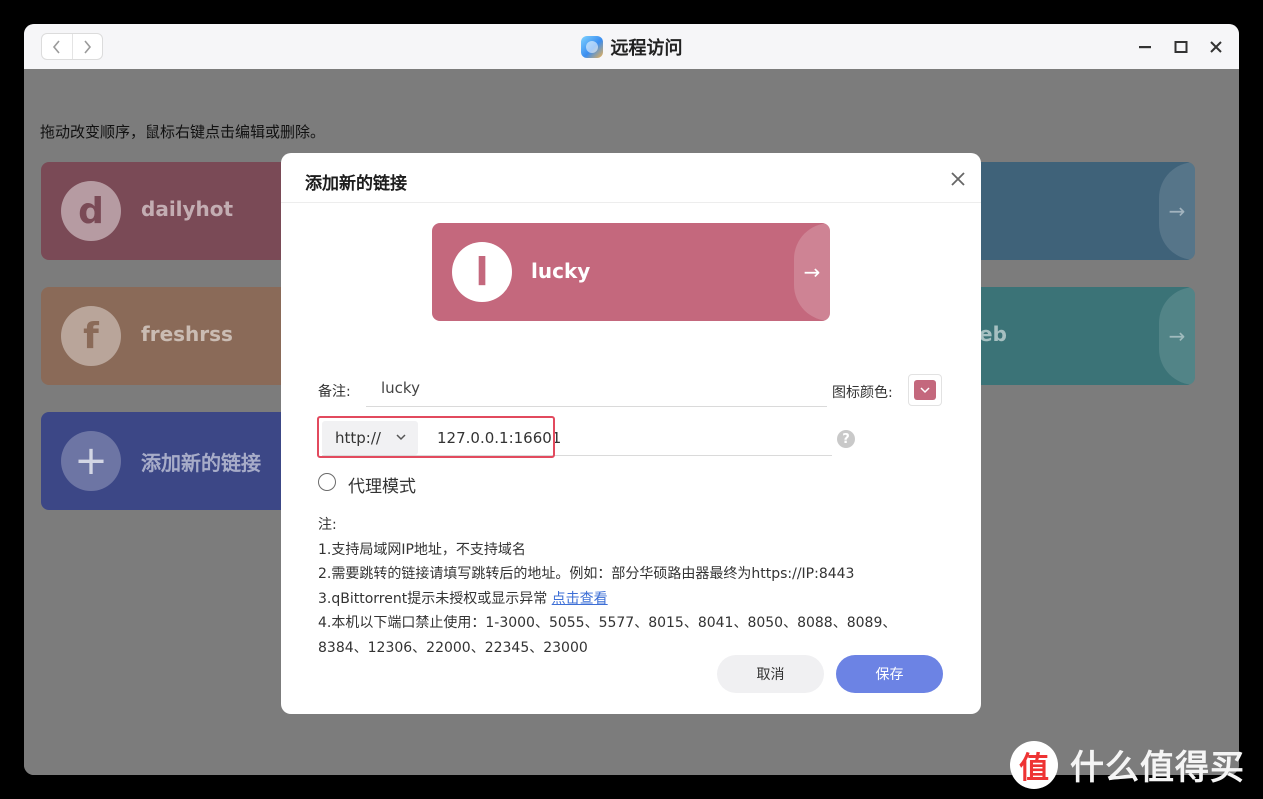 The image size is (1263, 799). I want to click on watermark: 值 什么值得买, so click(1127, 764).